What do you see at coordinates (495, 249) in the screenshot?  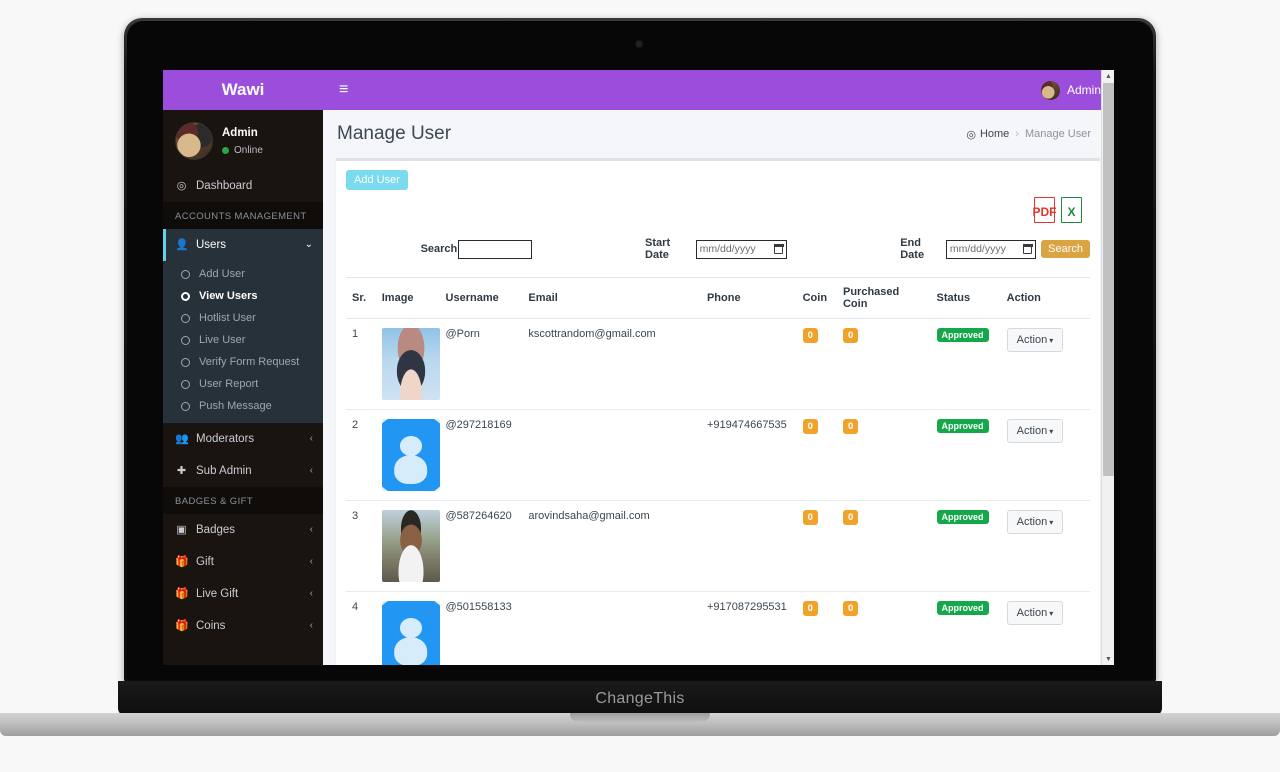 I see `search-input` at bounding box center [495, 249].